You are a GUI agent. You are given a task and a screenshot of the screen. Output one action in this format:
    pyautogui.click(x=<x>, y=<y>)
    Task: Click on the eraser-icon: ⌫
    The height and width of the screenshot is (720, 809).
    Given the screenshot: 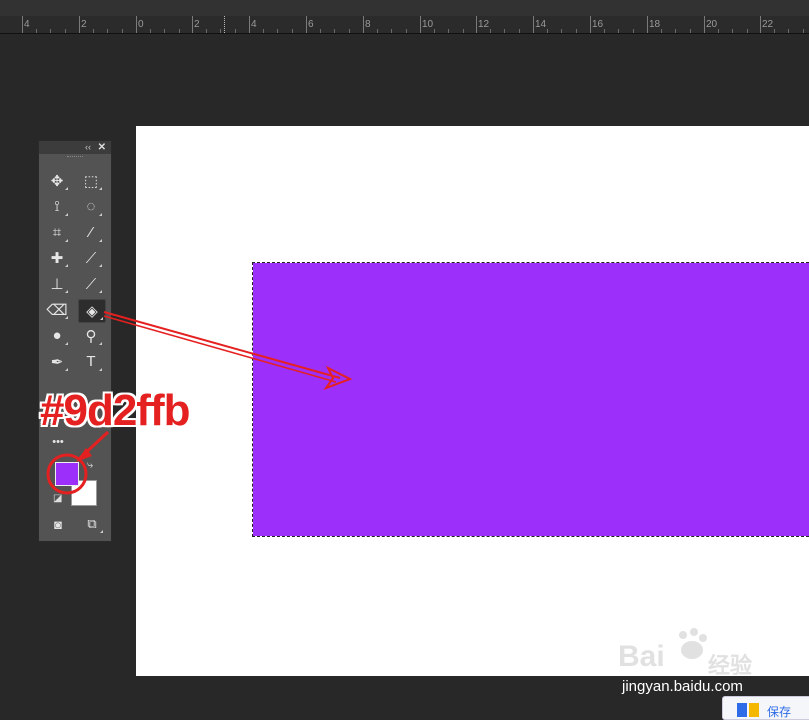 What is the action you would take?
    pyautogui.click(x=57, y=310)
    